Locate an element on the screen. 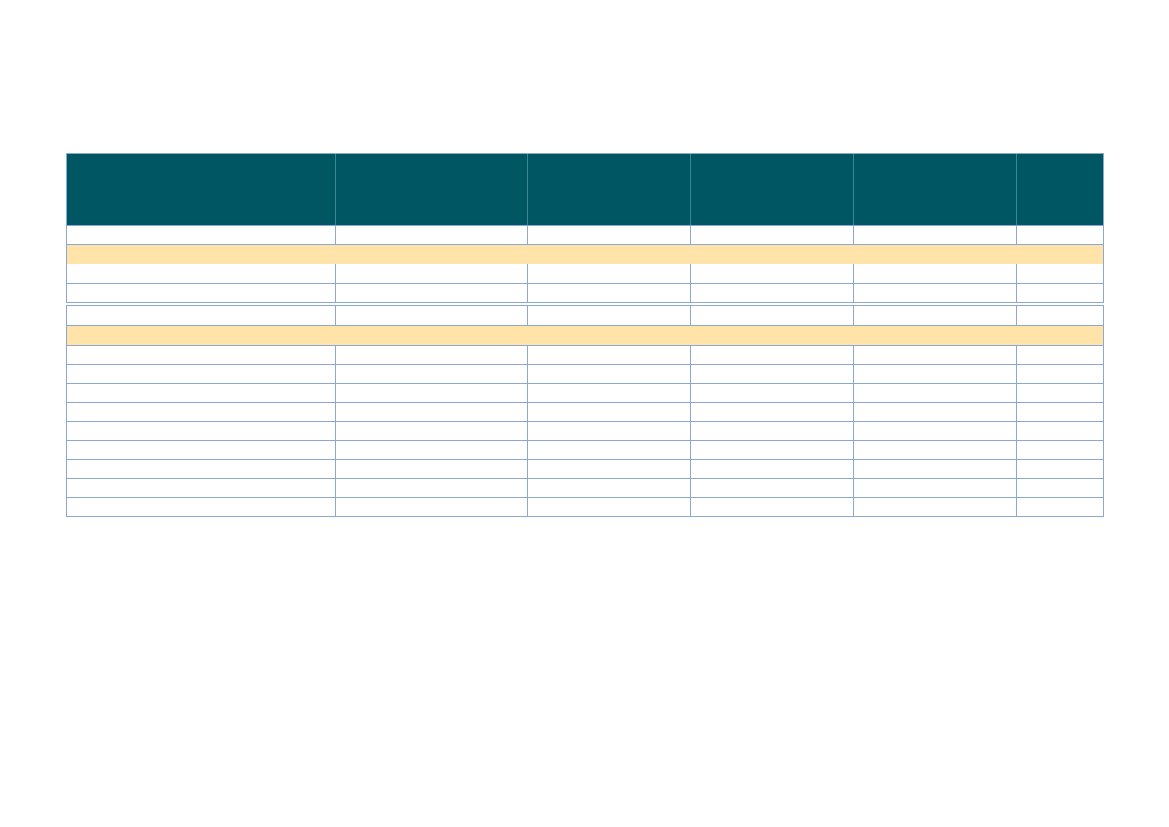  table-header-row is located at coordinates (585, 189).